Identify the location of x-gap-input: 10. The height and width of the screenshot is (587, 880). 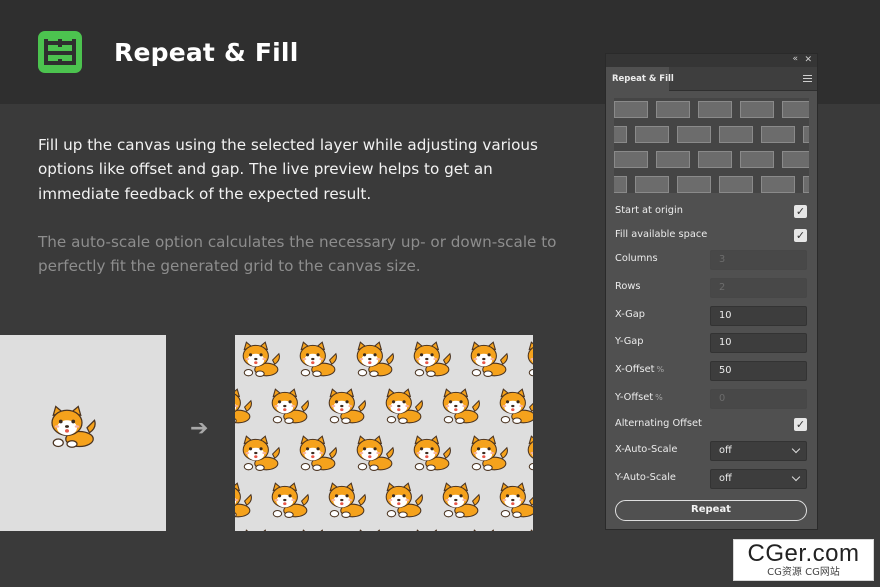
(758, 316).